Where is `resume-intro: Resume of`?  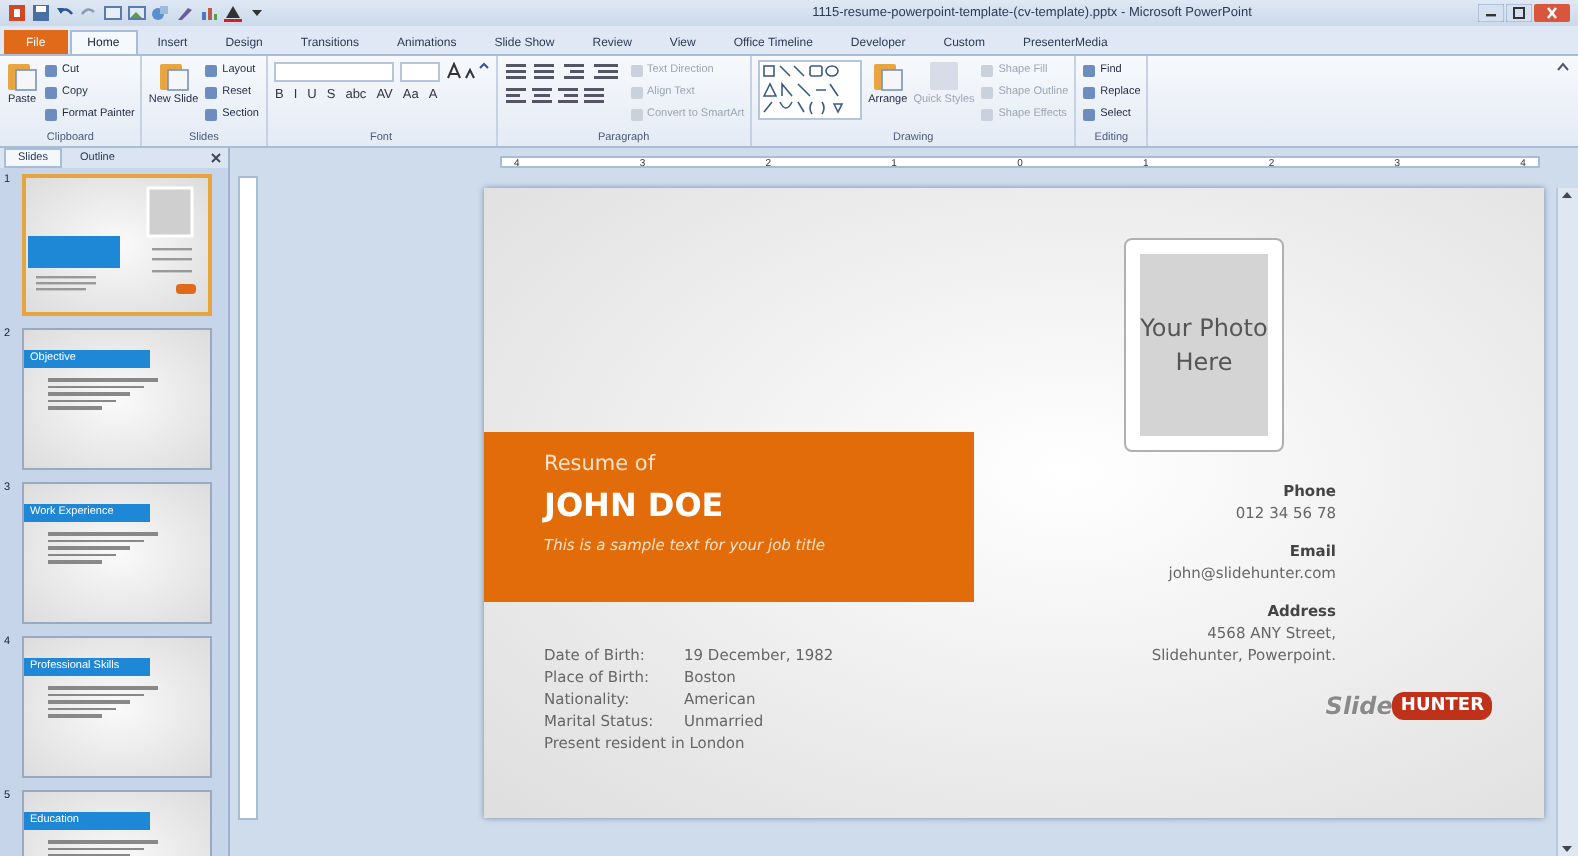
resume-intro: Resume of is located at coordinates (601, 464).